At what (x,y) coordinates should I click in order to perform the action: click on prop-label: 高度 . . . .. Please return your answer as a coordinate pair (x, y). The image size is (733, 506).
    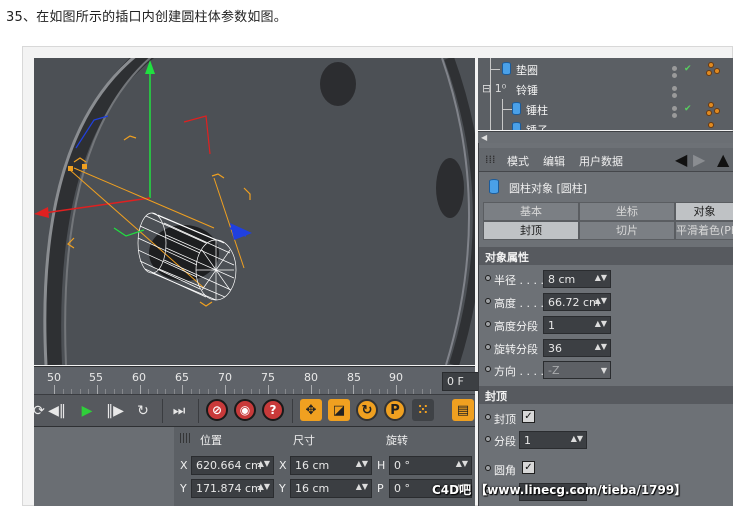
    Looking at the image, I should click on (519, 303).